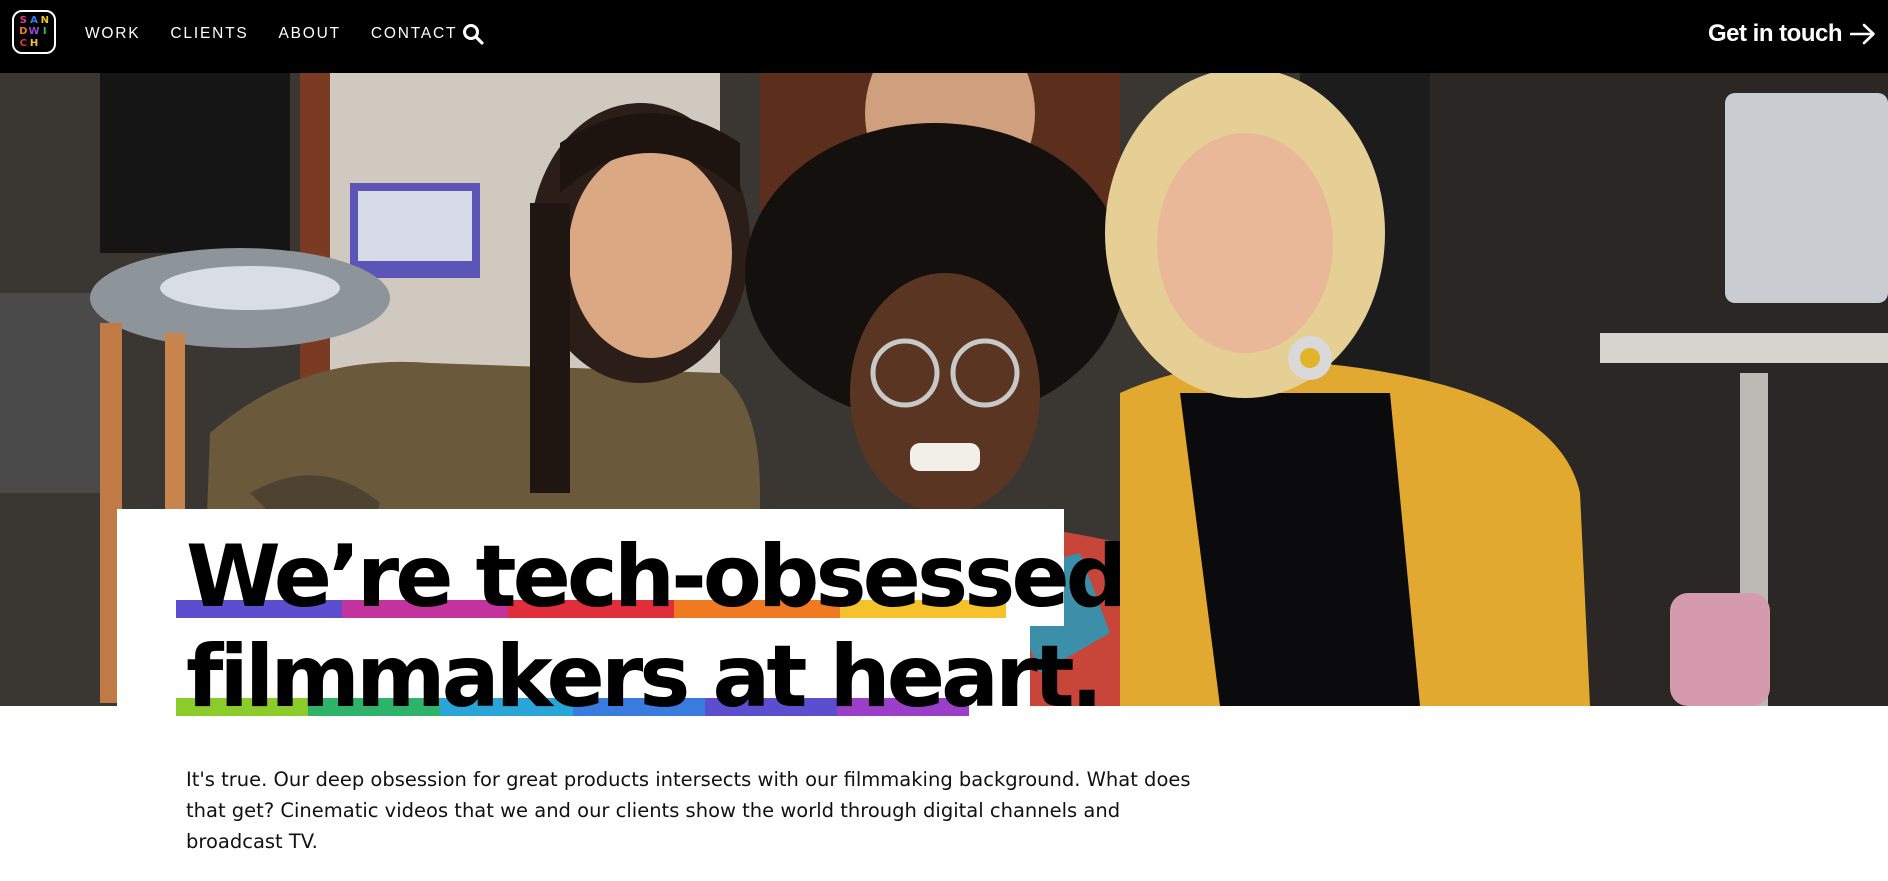  Describe the element at coordinates (414, 33) in the screenshot. I see `nav-link-contact: CONTACT` at that location.